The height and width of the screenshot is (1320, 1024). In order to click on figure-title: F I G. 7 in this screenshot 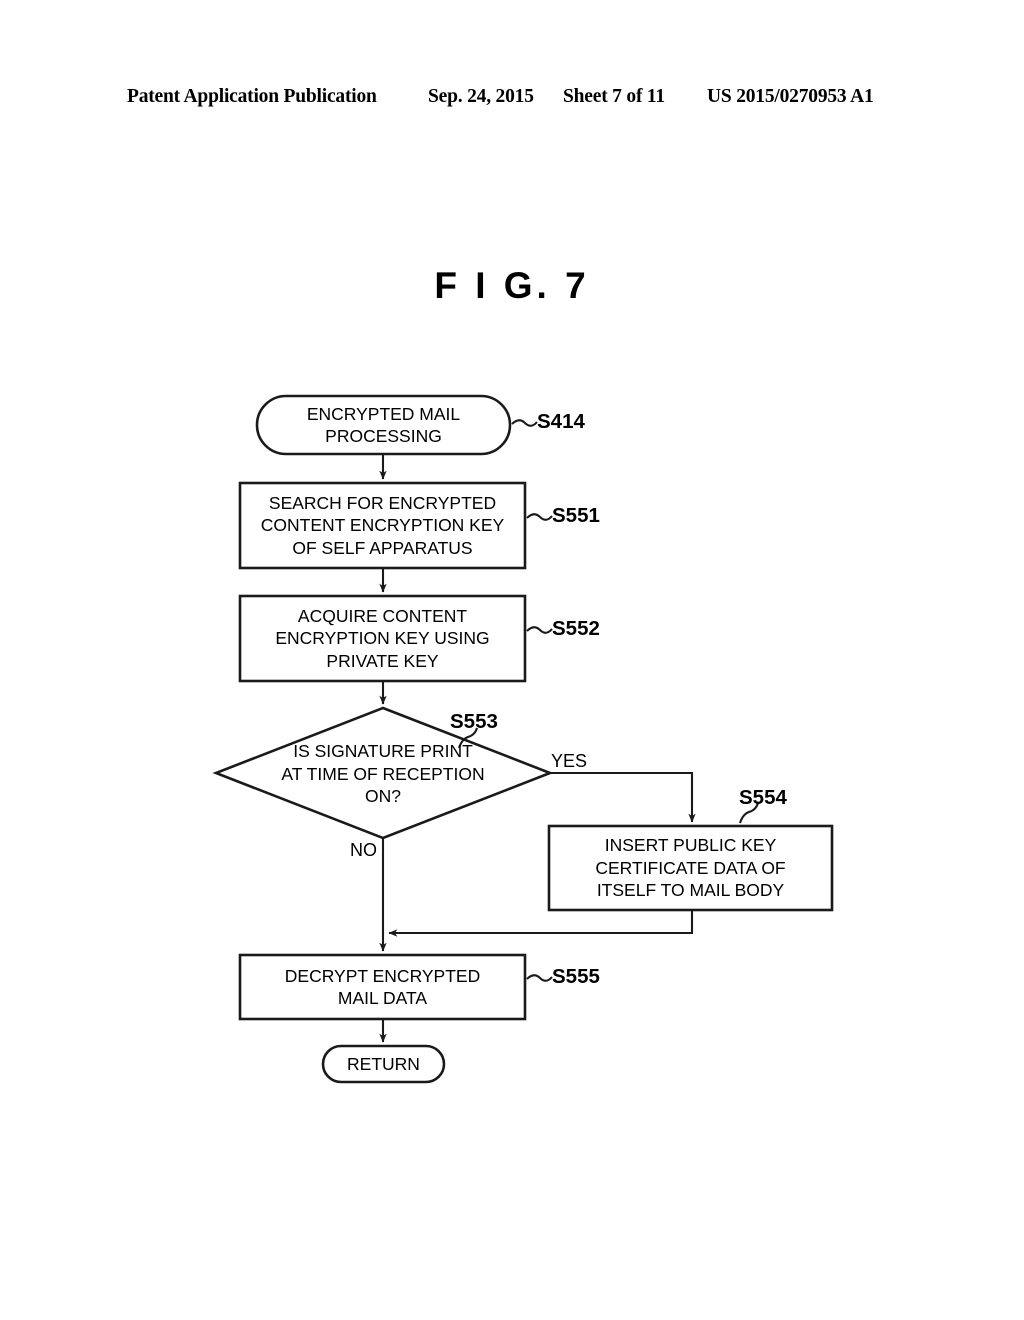, I will do `click(512, 285)`.